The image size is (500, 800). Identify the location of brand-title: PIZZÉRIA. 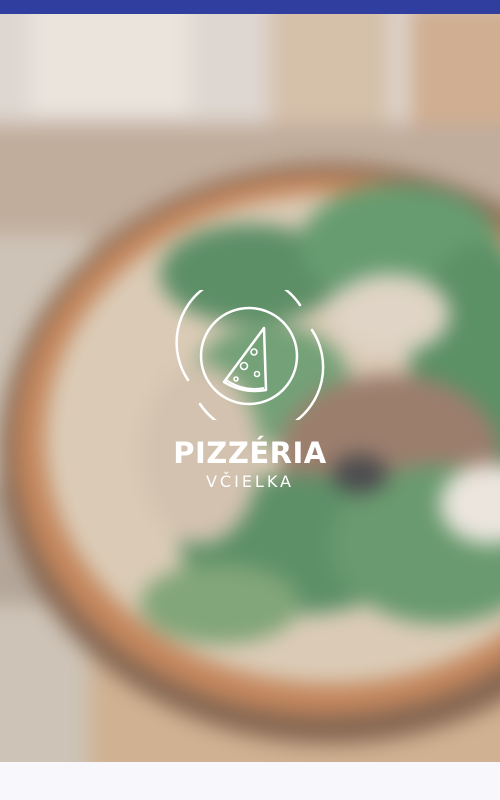
(250, 453).